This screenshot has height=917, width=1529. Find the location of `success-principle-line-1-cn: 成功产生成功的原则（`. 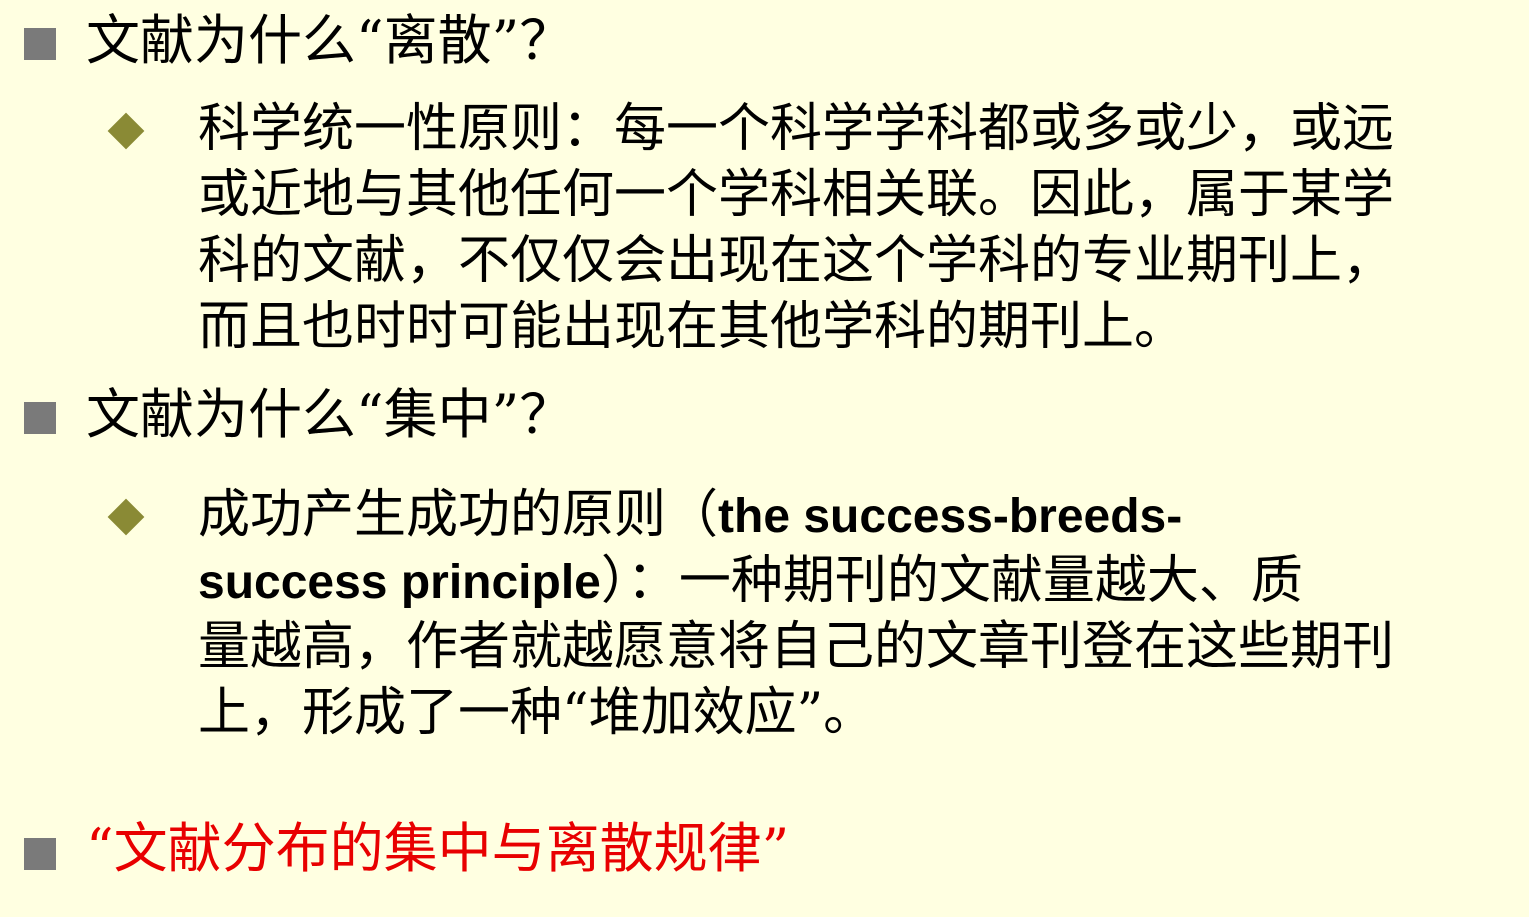

success-principle-line-1-cn: 成功产生成功的原则（ is located at coordinates (458, 515).